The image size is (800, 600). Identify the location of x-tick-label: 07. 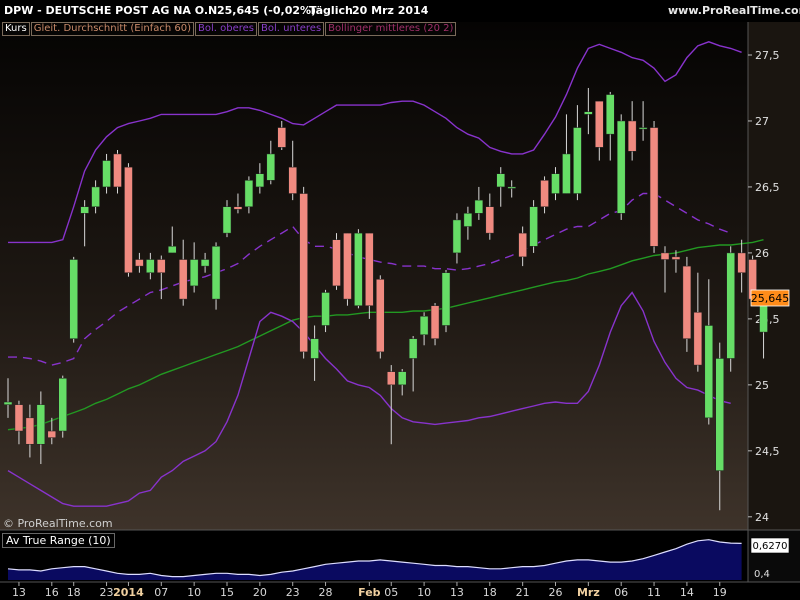
(161, 592).